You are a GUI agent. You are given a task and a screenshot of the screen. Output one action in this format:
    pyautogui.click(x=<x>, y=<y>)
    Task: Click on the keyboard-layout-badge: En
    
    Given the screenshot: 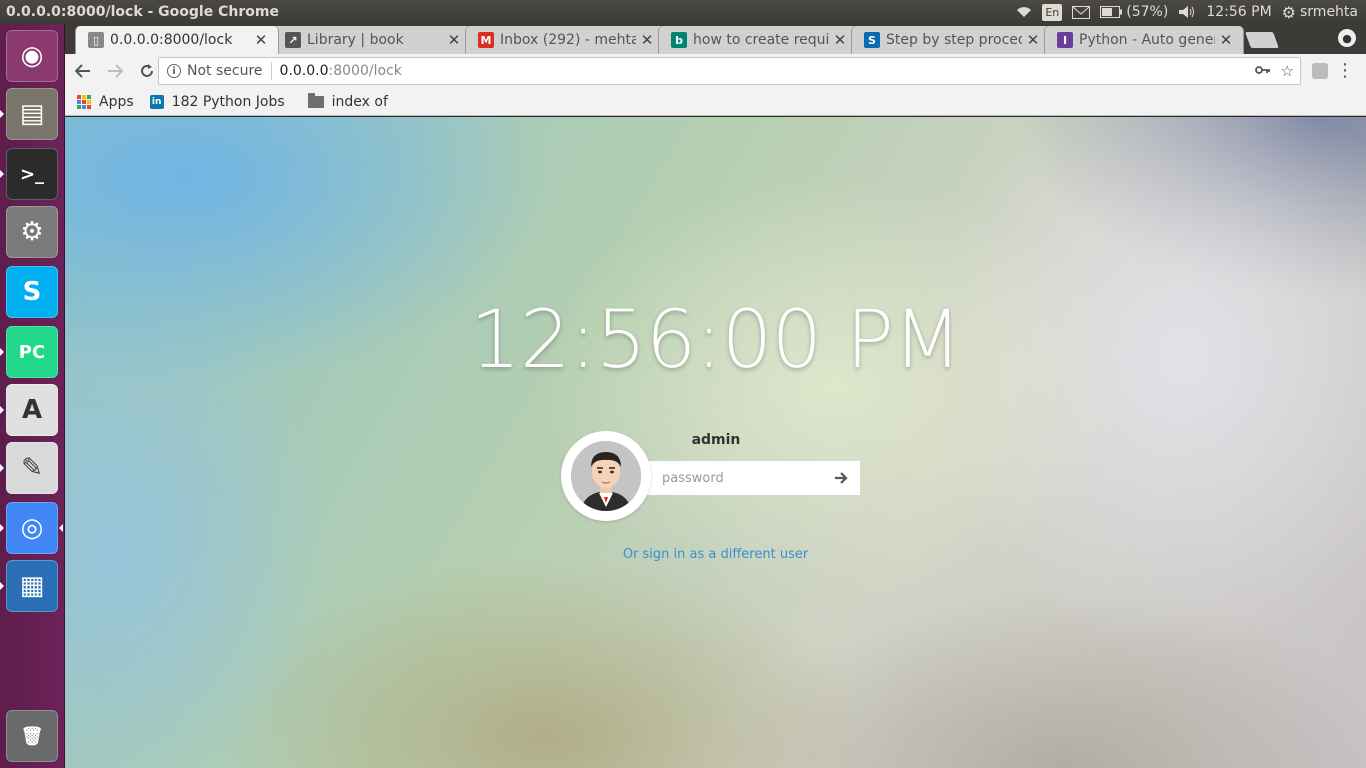 What is the action you would take?
    pyautogui.click(x=1052, y=12)
    